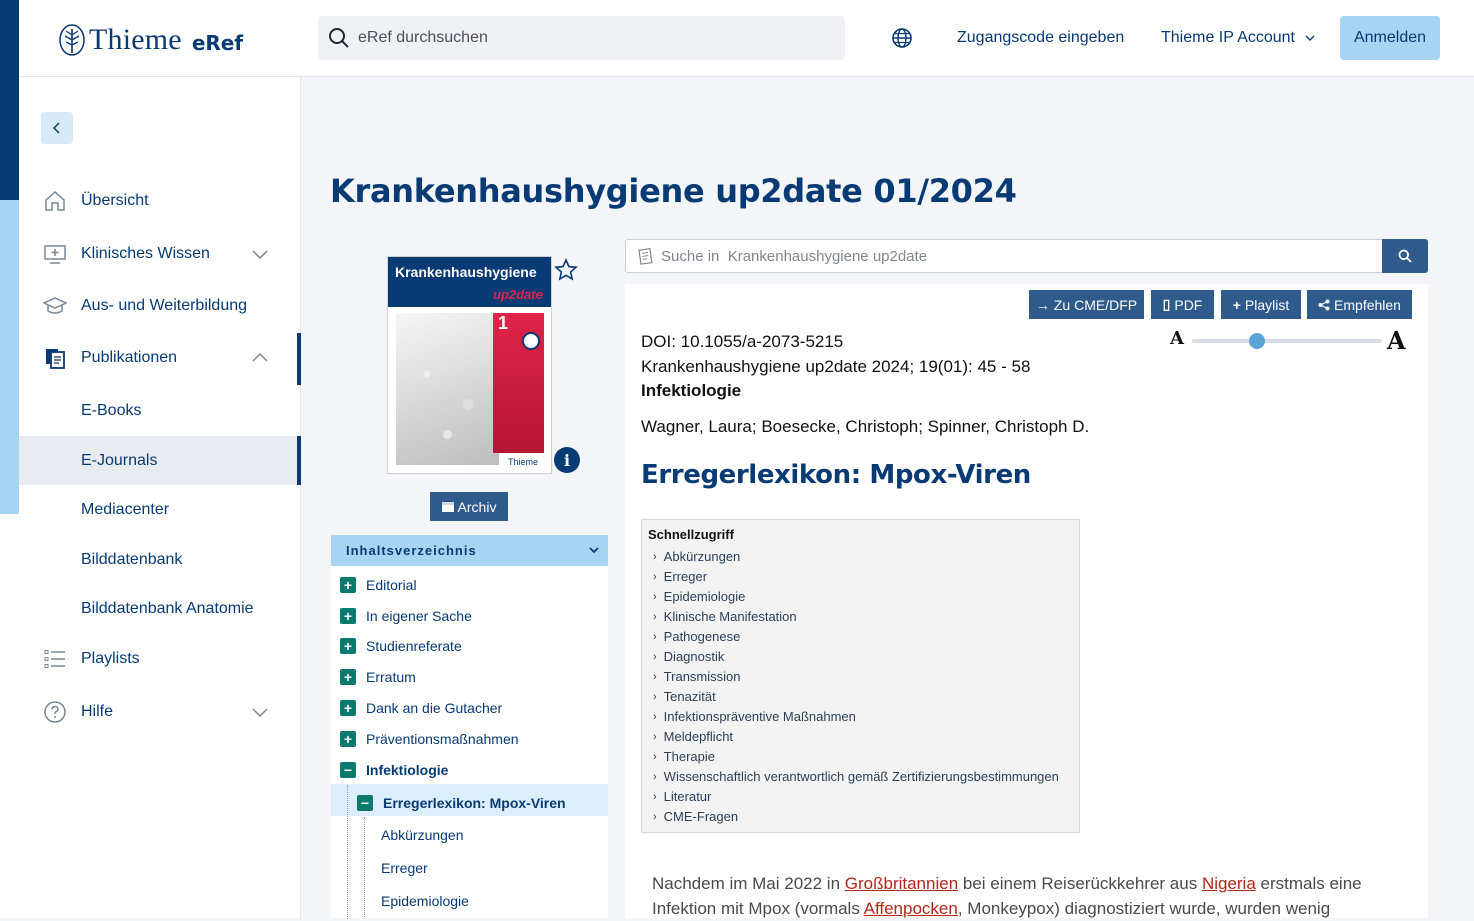  I want to click on toc-item-label: Erregerlexikon: Mpox-Viren, so click(474, 803).